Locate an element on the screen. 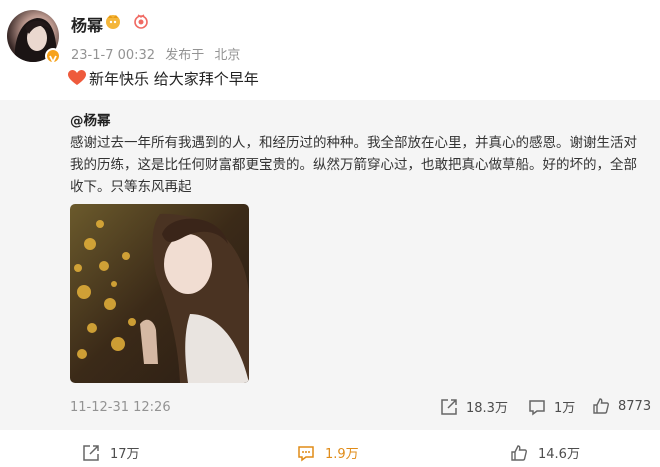 Image resolution: width=660 pixels, height=467 pixels. verified-v-icon is located at coordinates (53, 56).